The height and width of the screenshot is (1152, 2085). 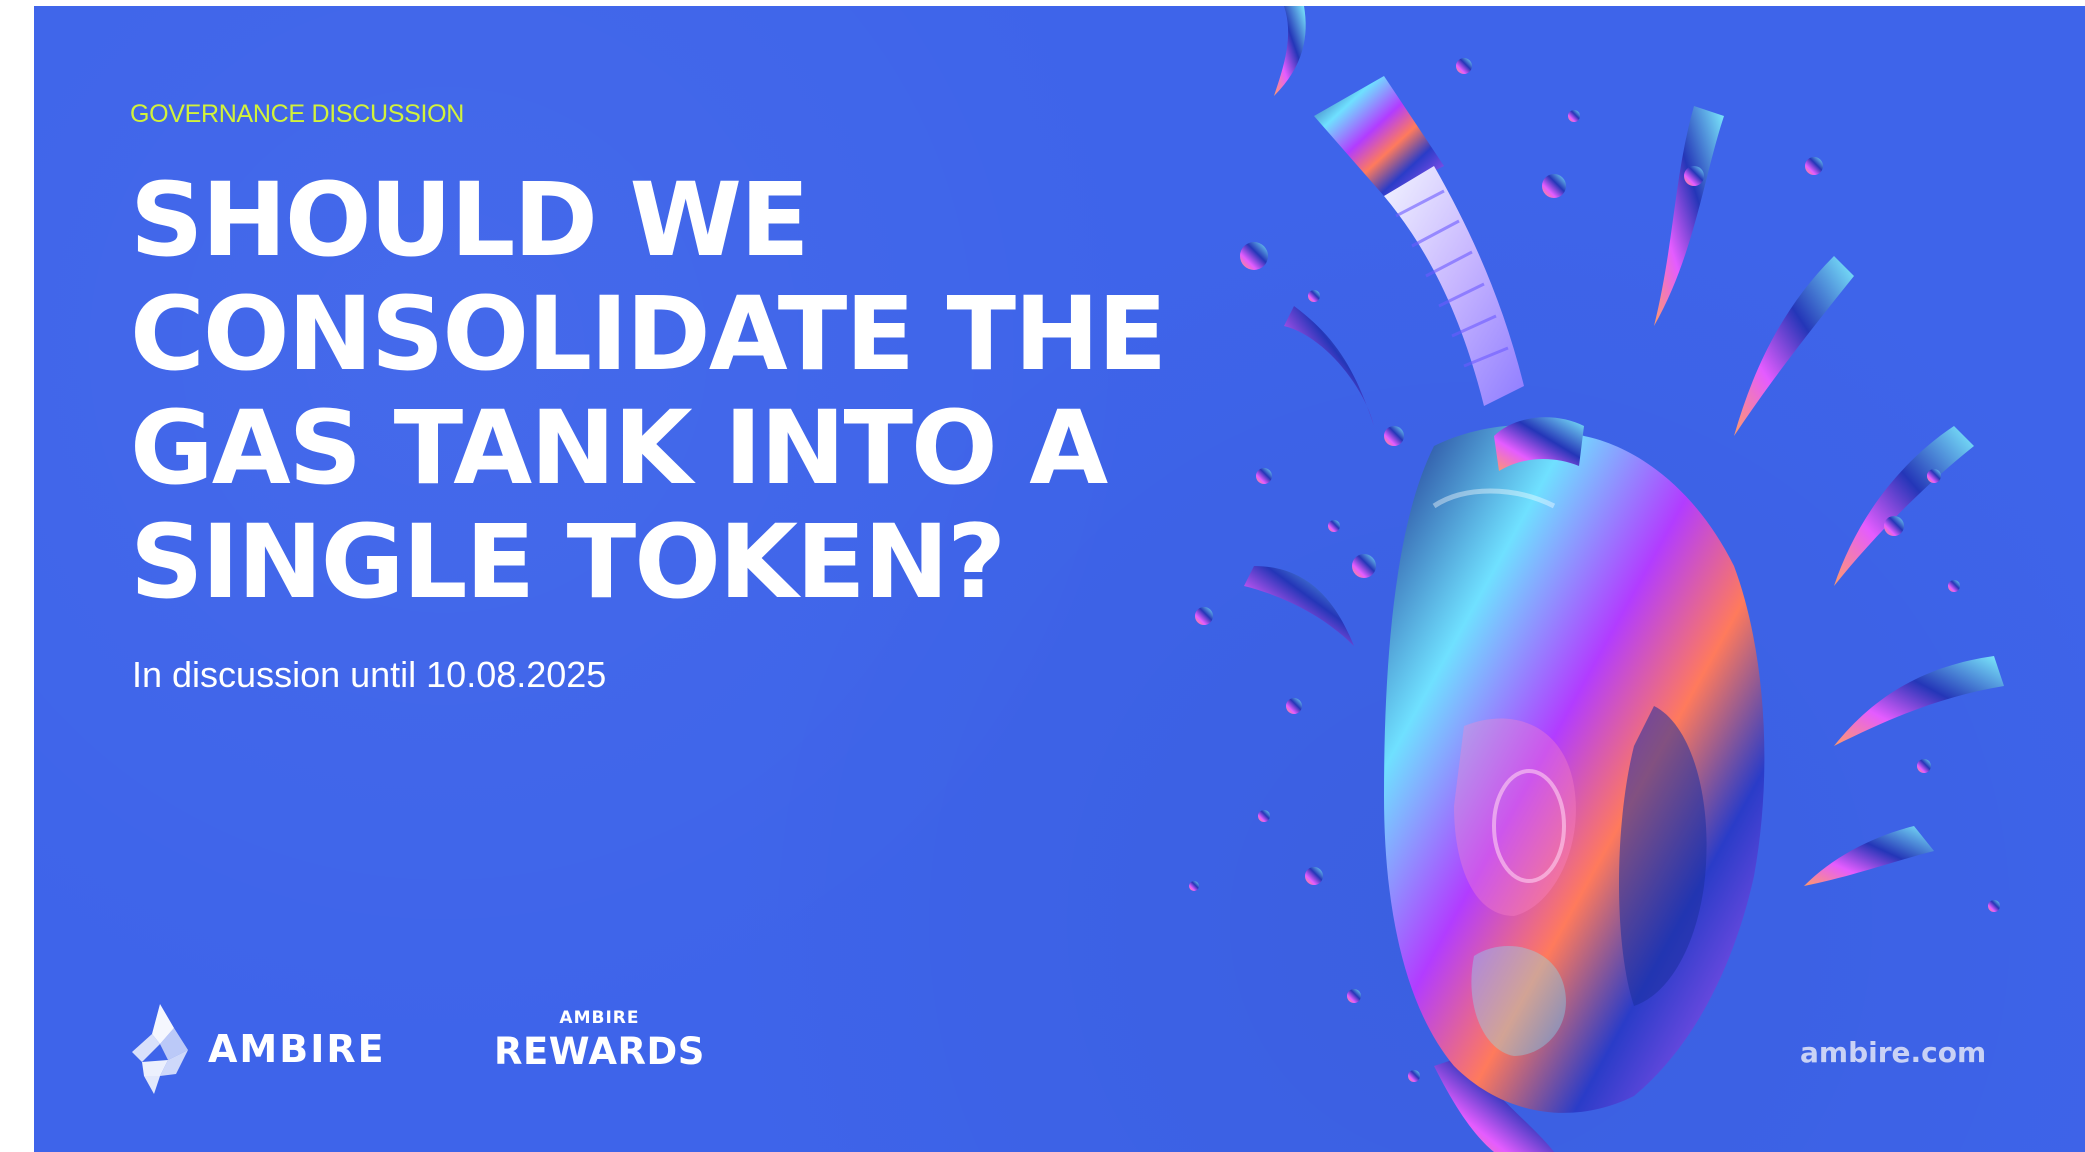 I want to click on ambire-logo: AMBIRE, so click(x=258, y=1049).